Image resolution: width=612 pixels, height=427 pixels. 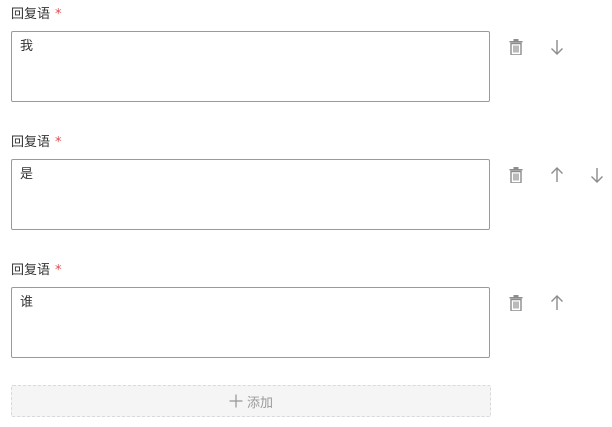 I want to click on reply-input: 是, so click(x=250, y=194).